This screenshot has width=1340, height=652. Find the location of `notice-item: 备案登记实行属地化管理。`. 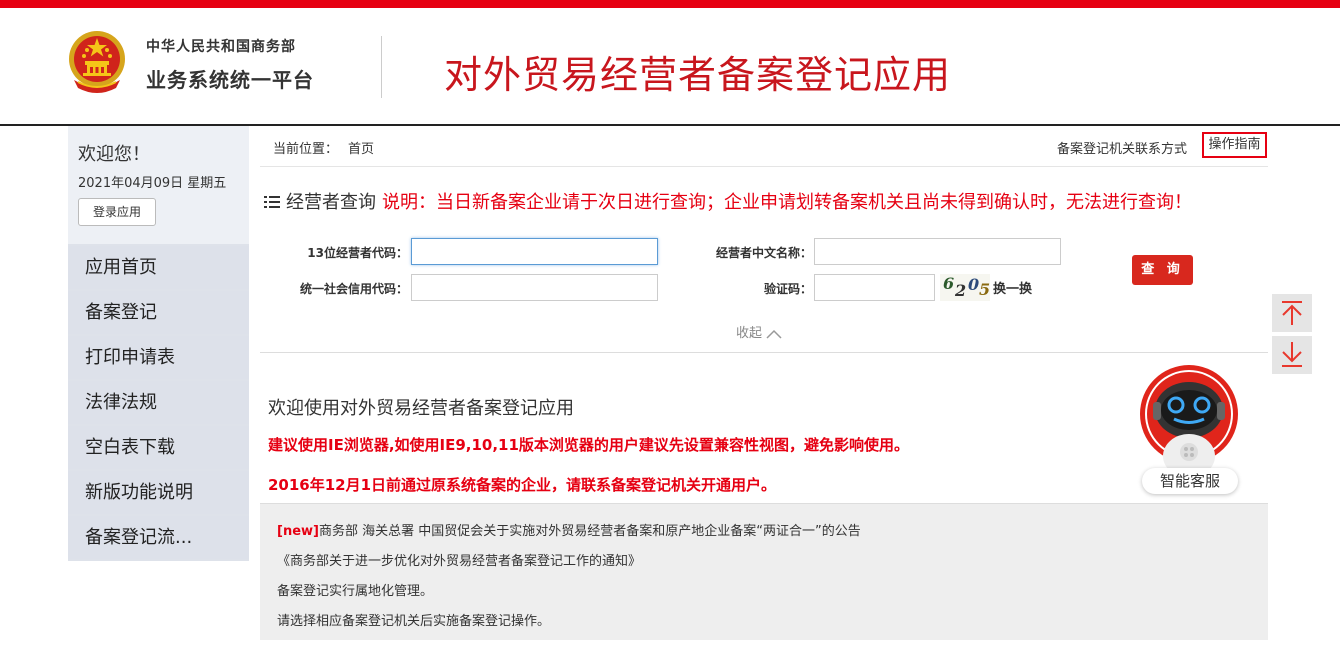

notice-item: 备案登记实行属地化管理。 is located at coordinates (355, 589).